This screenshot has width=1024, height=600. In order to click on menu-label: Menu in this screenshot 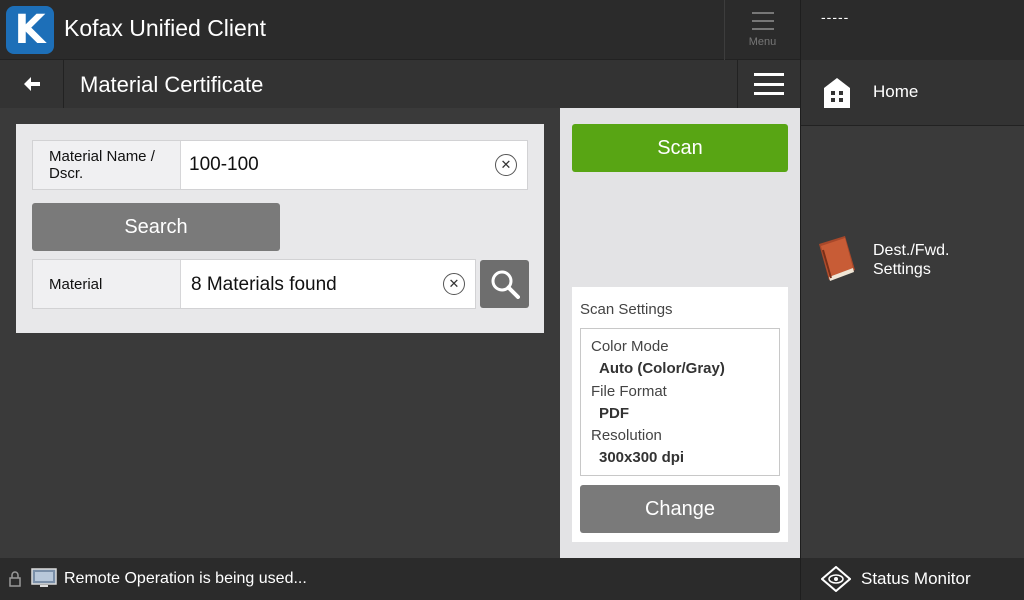, I will do `click(762, 42)`.